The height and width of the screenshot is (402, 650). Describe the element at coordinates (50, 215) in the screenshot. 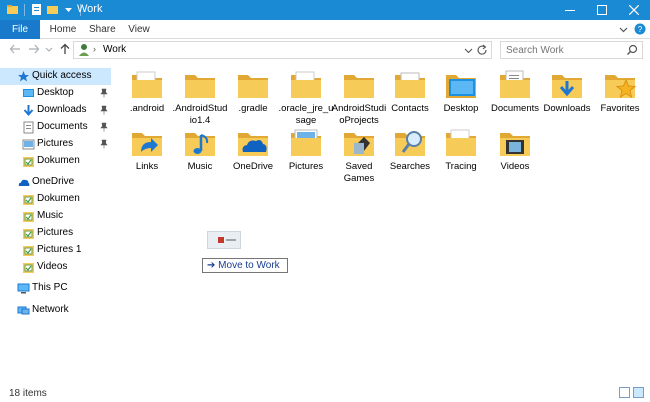

I see `sidebar-item-label: Music` at that location.